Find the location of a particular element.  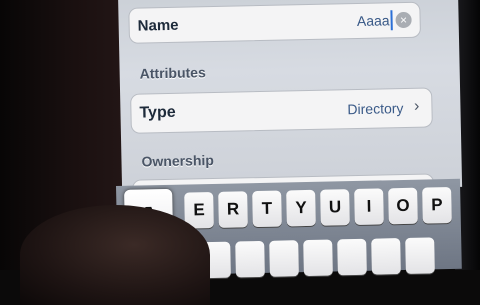

name-input: Aaaa is located at coordinates (373, 20).